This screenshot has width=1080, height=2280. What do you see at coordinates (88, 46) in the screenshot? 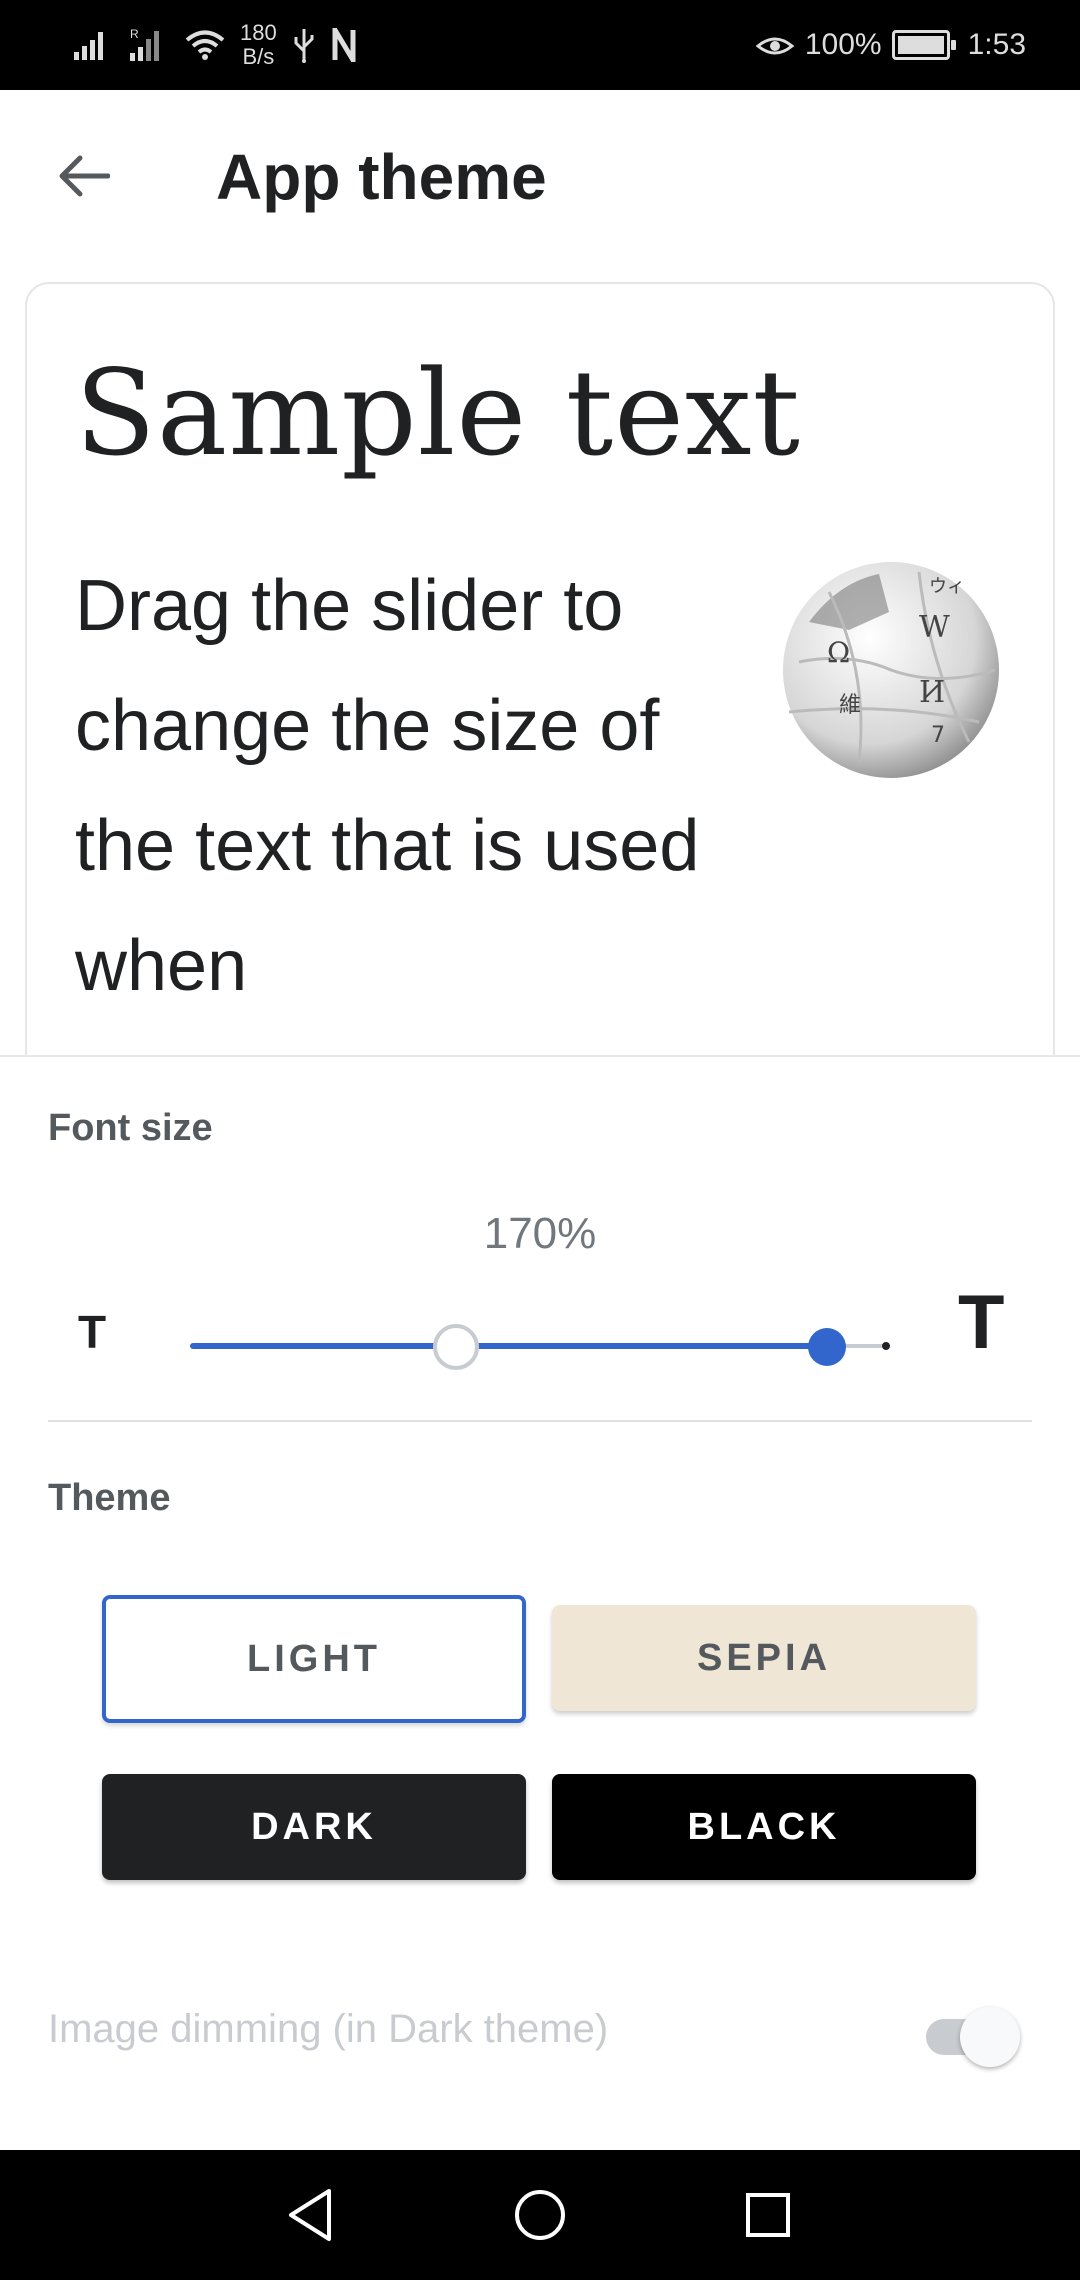
I see `signal-icon` at bounding box center [88, 46].